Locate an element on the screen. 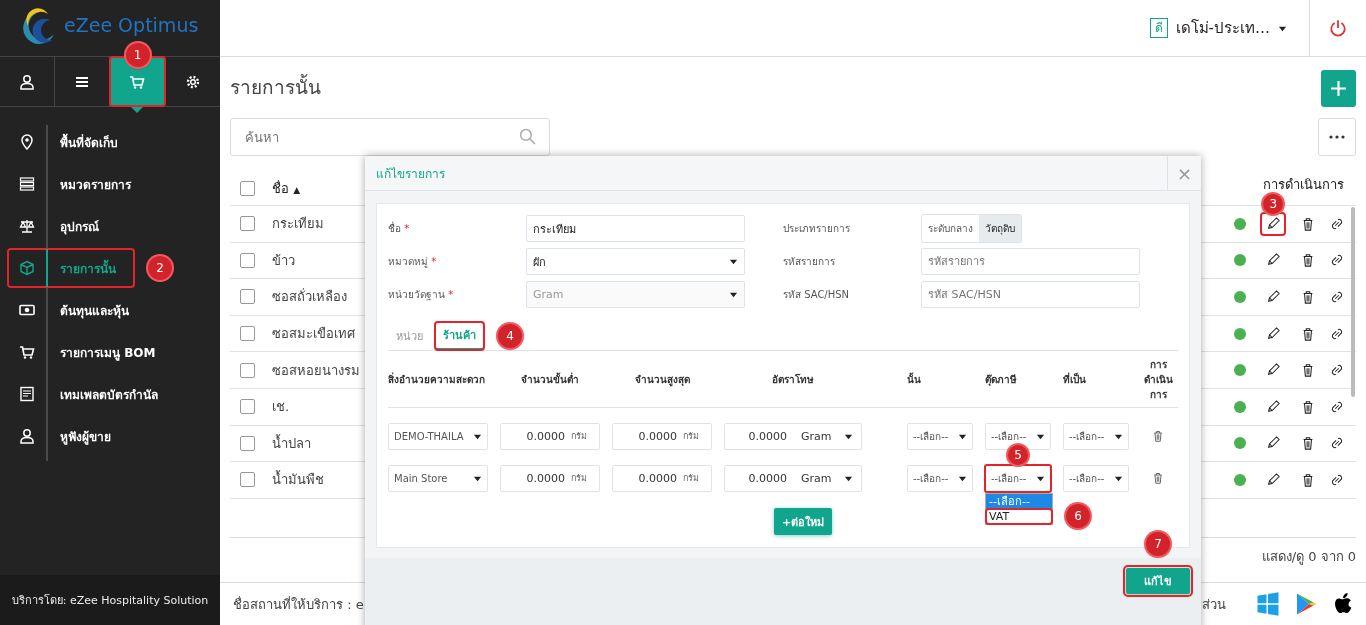 The image size is (1366, 625). person-icon is located at coordinates (27, 436).